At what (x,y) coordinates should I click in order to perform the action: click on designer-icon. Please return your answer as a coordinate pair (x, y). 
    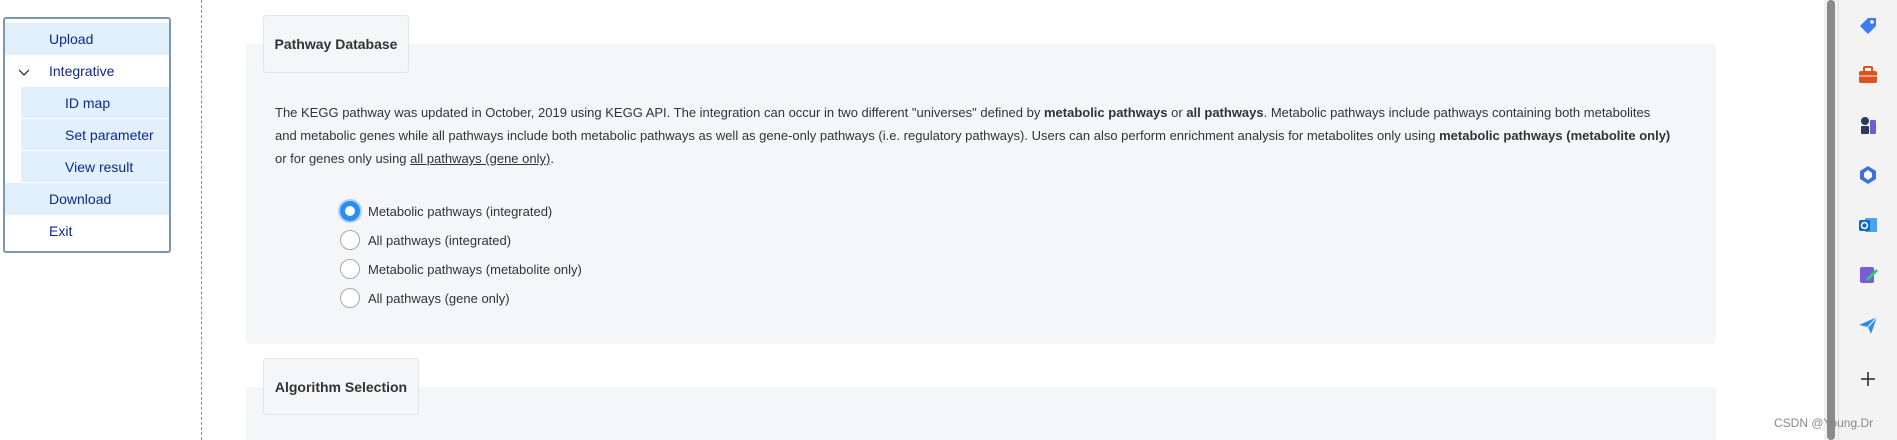
    Looking at the image, I should click on (1868, 275).